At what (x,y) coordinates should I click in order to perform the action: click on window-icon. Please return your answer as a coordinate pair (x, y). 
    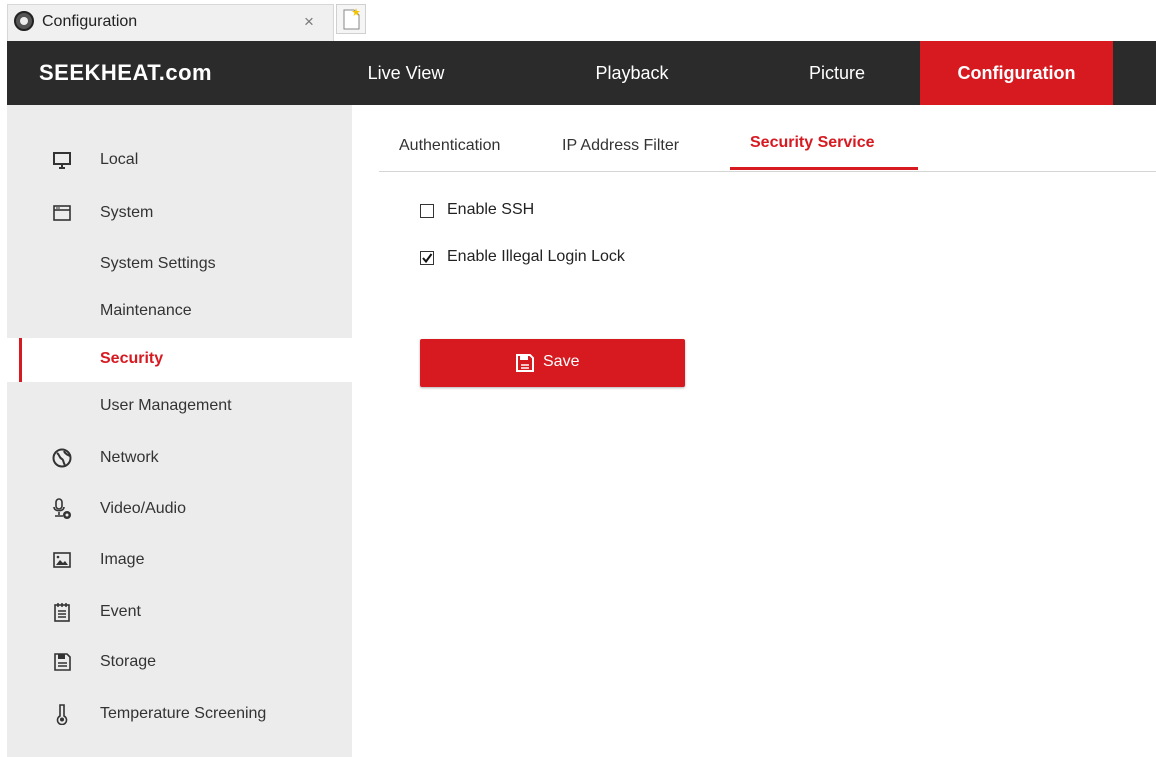
    Looking at the image, I should click on (62, 213).